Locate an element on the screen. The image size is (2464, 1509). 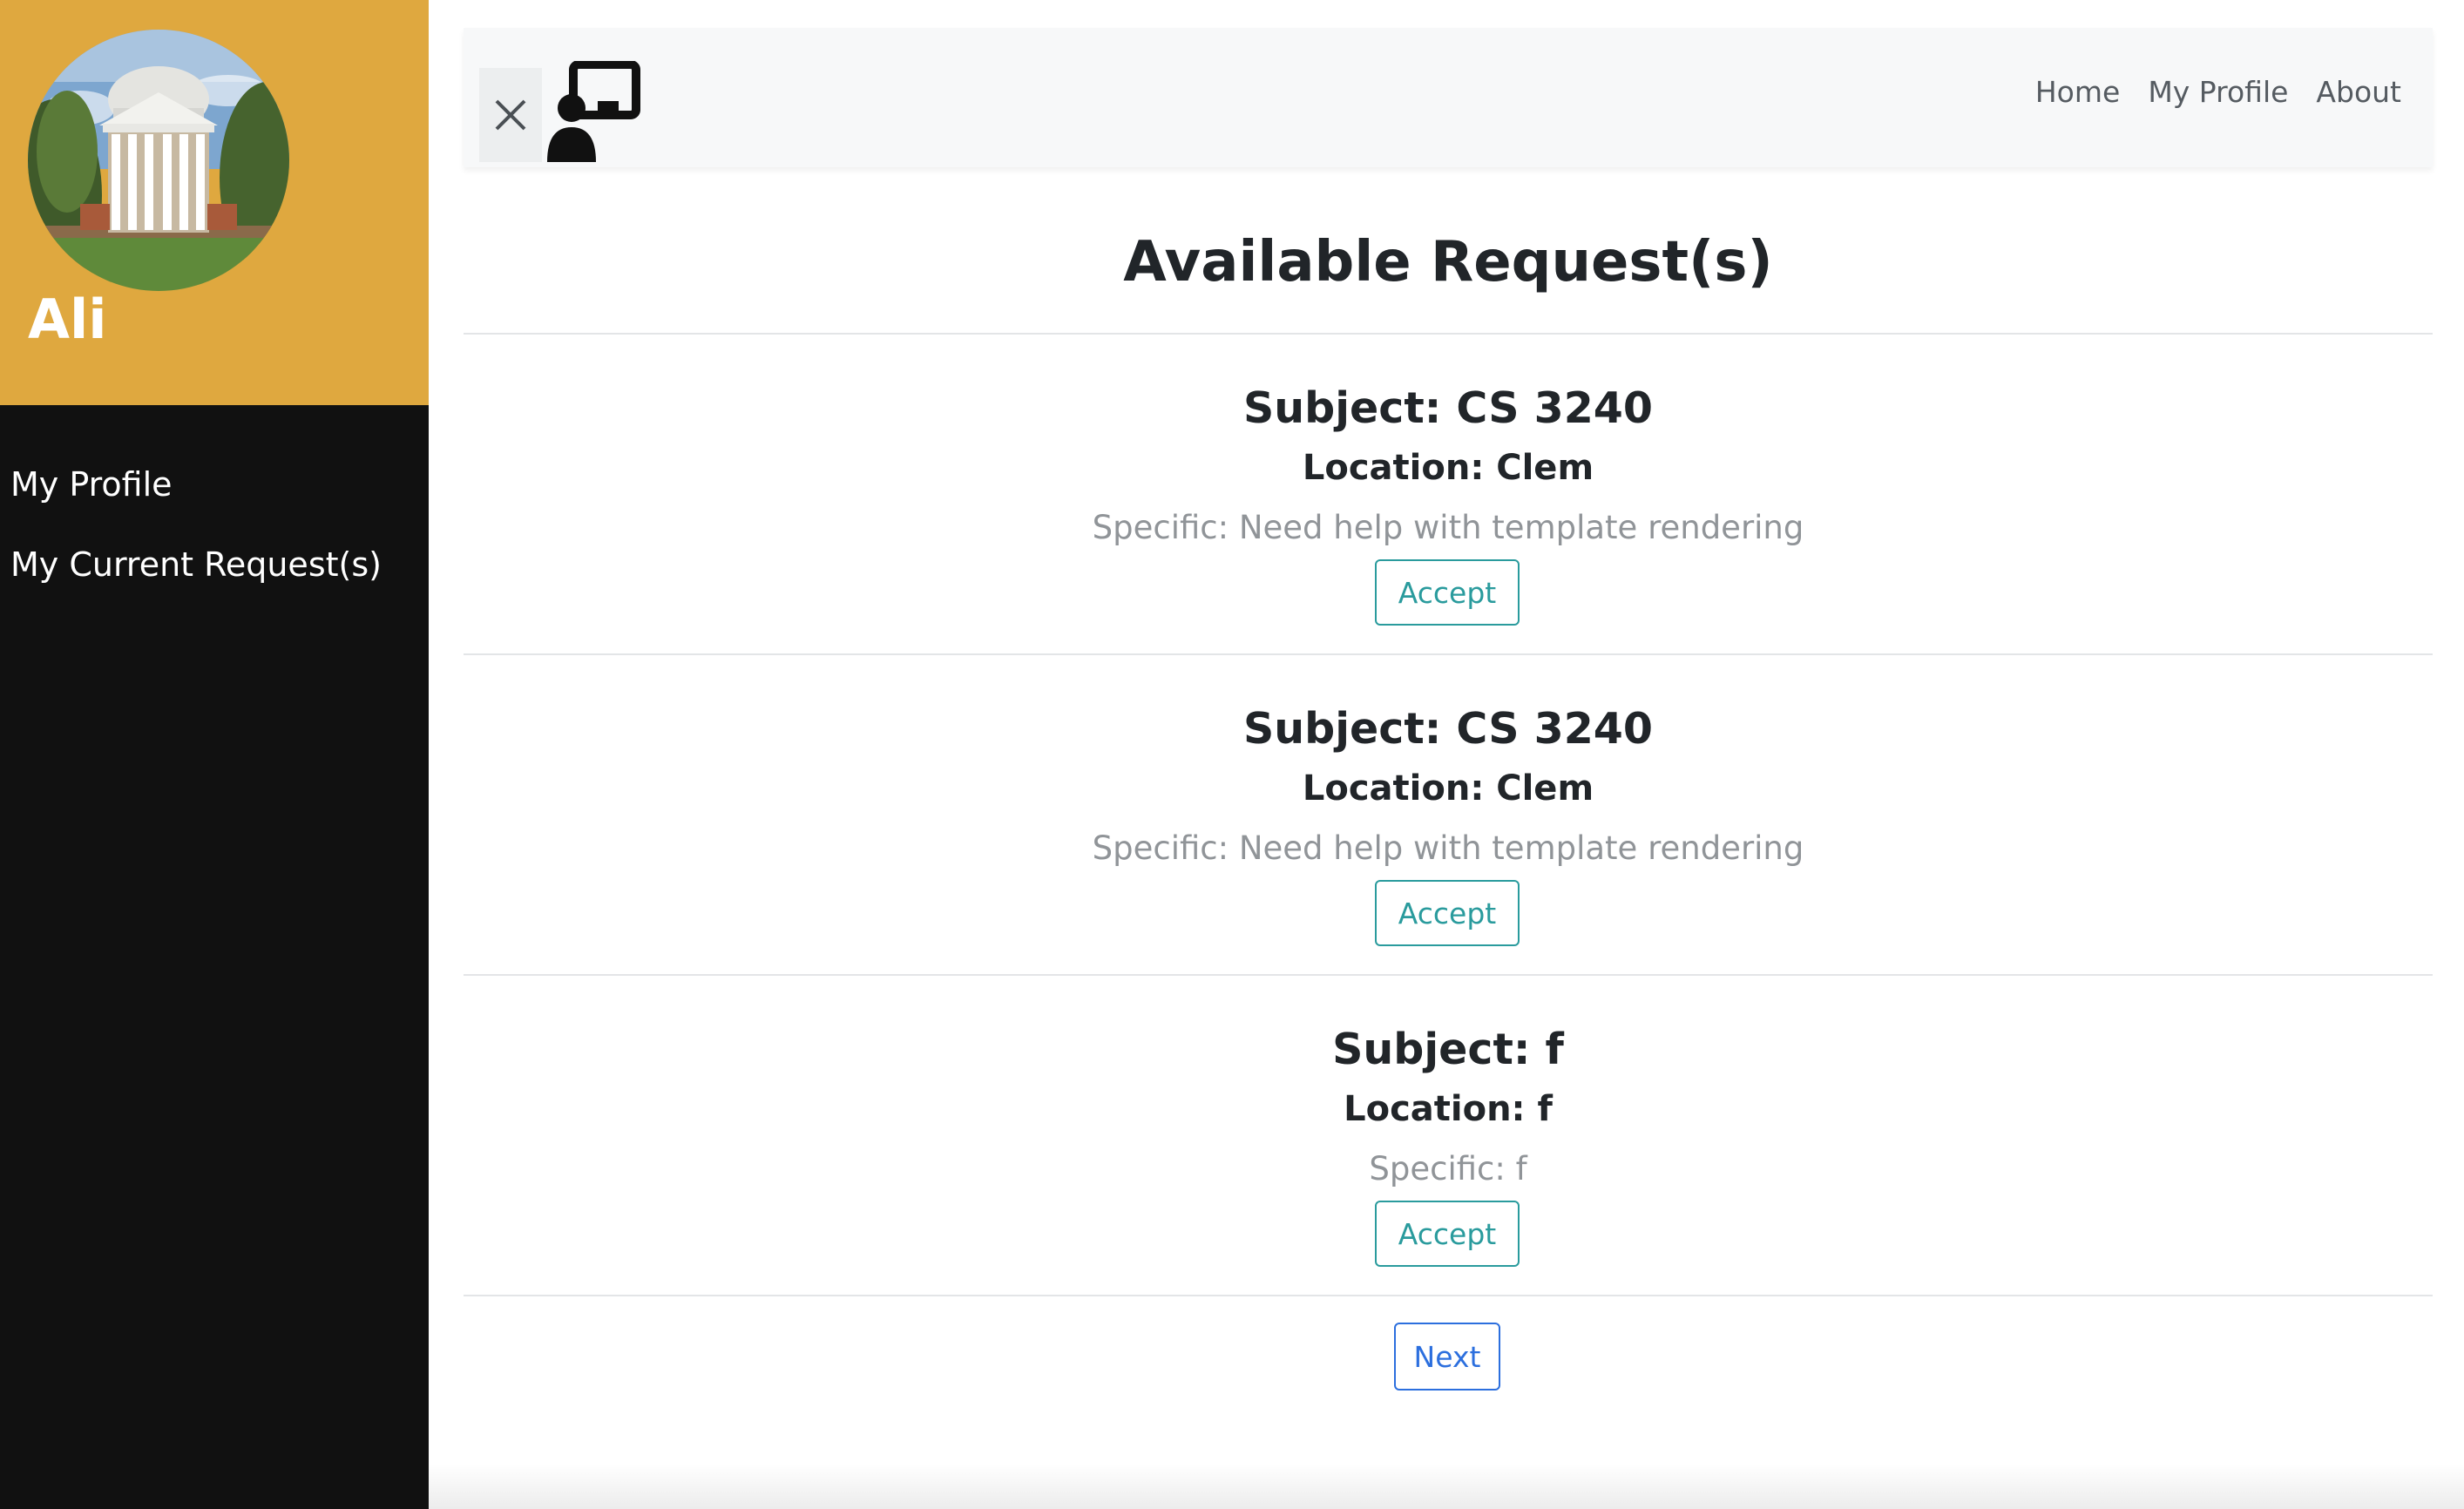
avatar is located at coordinates (158, 160).